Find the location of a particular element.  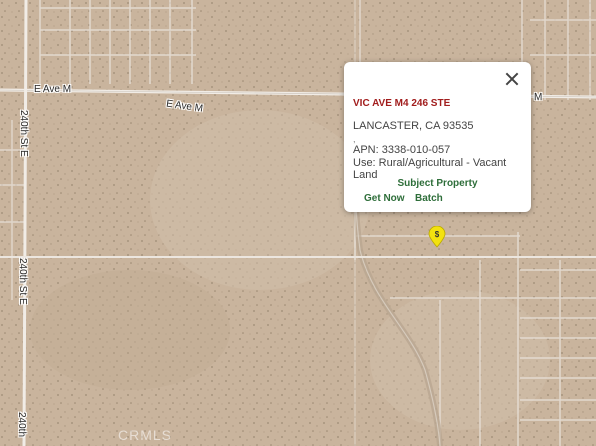

road-label-e-ave-m-right: M is located at coordinates (538, 97).